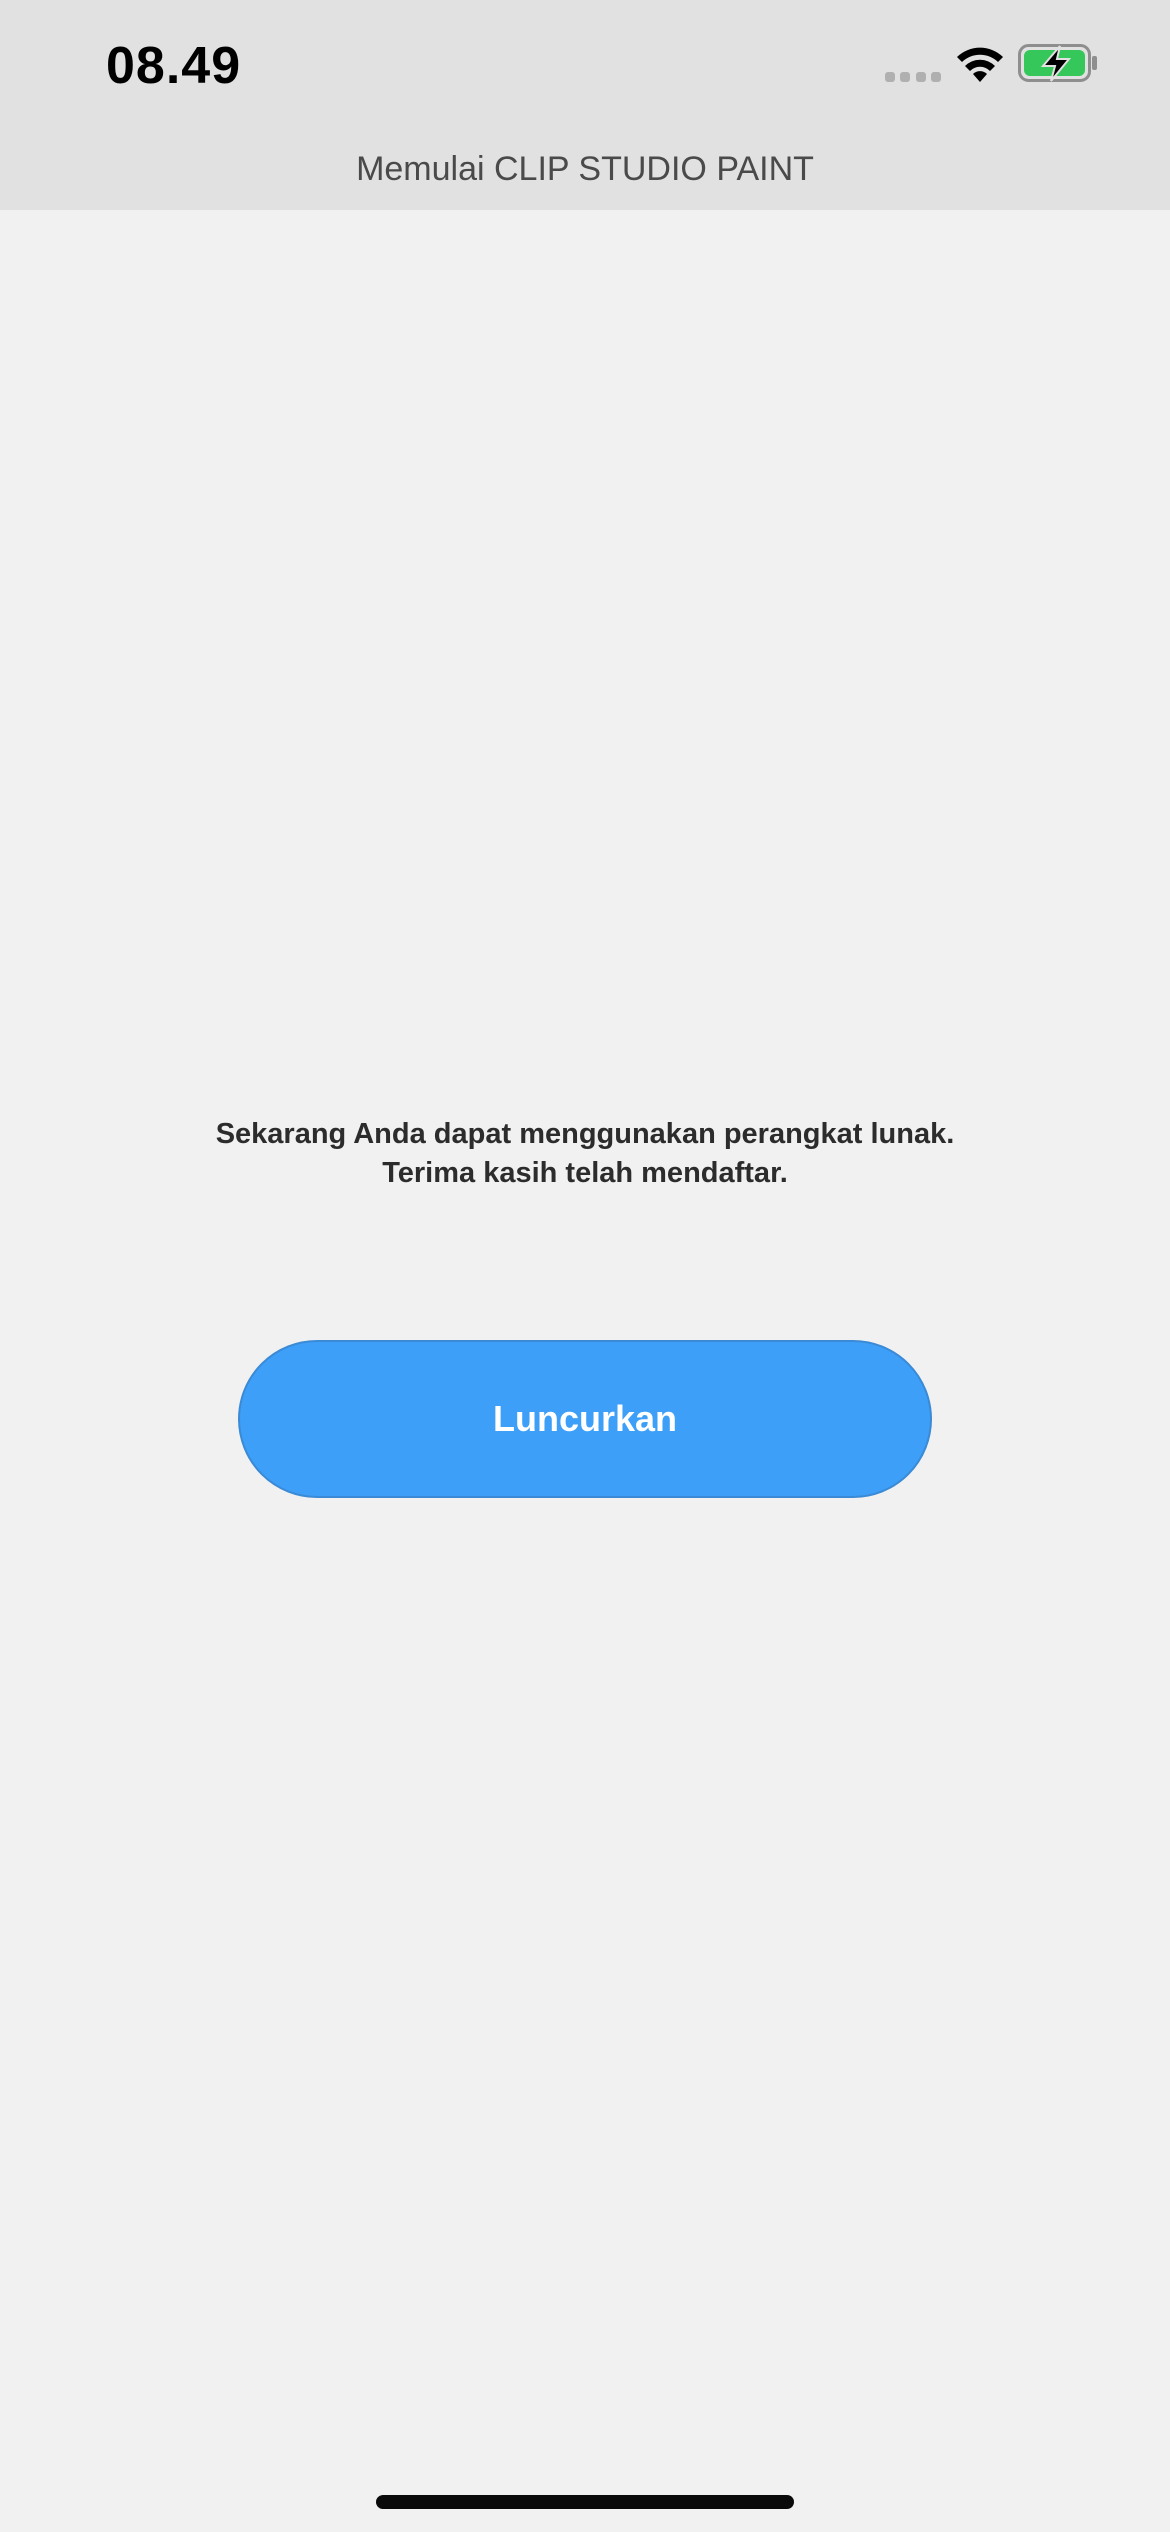 Image resolution: width=1170 pixels, height=2532 pixels. What do you see at coordinates (585, 1419) in the screenshot?
I see `launch-button: Luncurkan` at bounding box center [585, 1419].